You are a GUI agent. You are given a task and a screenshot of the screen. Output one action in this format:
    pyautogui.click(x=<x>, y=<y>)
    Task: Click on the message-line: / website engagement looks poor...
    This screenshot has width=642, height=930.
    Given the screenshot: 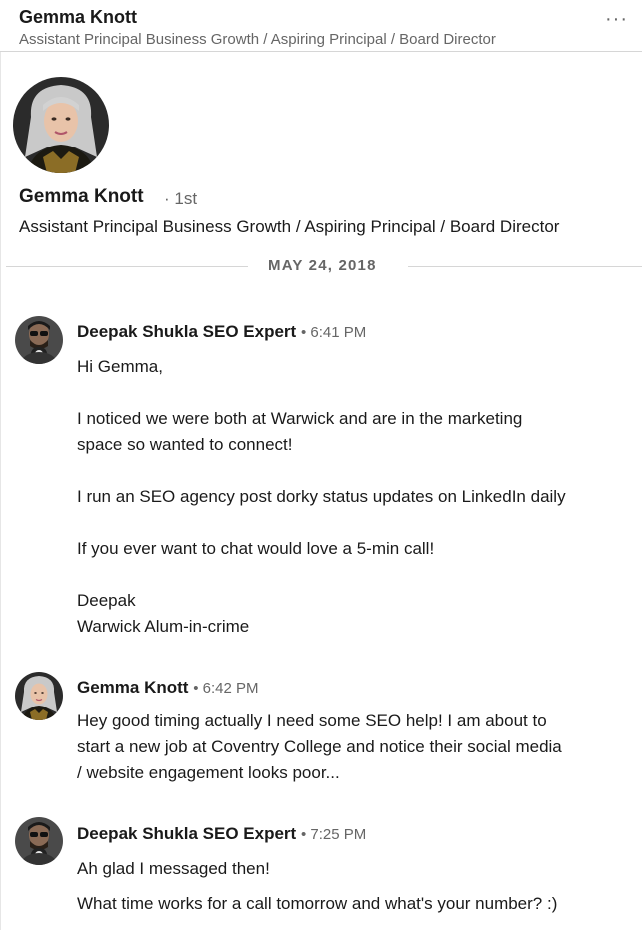 What is the action you would take?
    pyautogui.click(x=208, y=772)
    